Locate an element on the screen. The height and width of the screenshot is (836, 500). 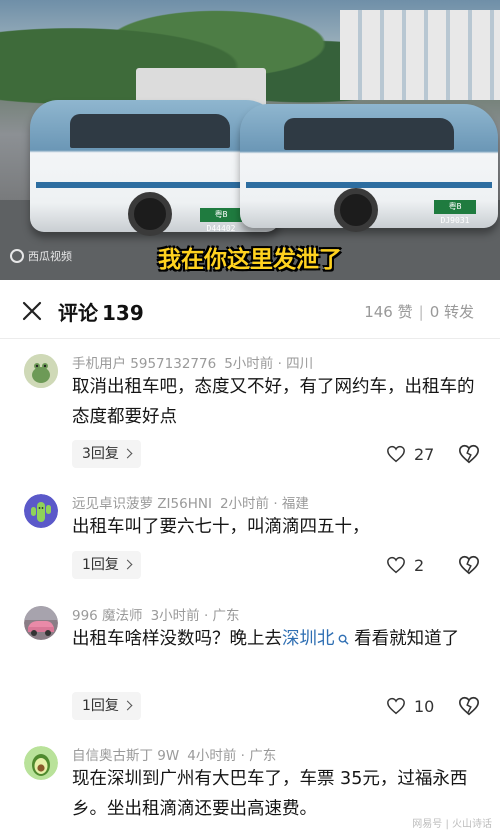
like-count: 2 is located at coordinates (419, 565).